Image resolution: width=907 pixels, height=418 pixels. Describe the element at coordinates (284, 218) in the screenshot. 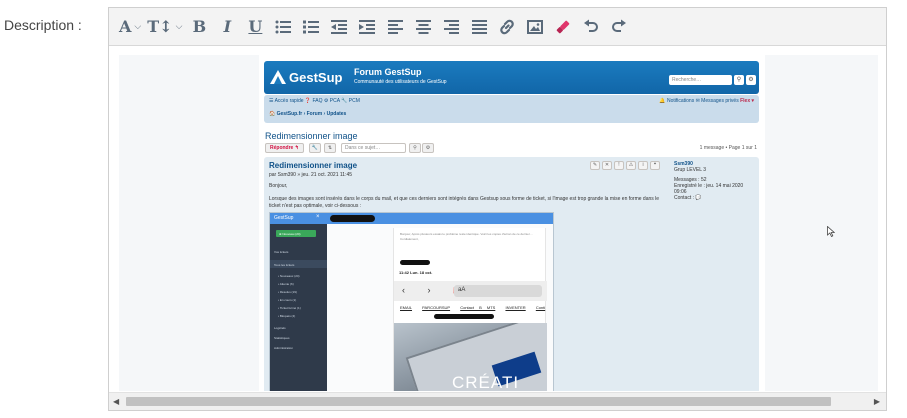

I see `inner-tab: GestSup` at that location.